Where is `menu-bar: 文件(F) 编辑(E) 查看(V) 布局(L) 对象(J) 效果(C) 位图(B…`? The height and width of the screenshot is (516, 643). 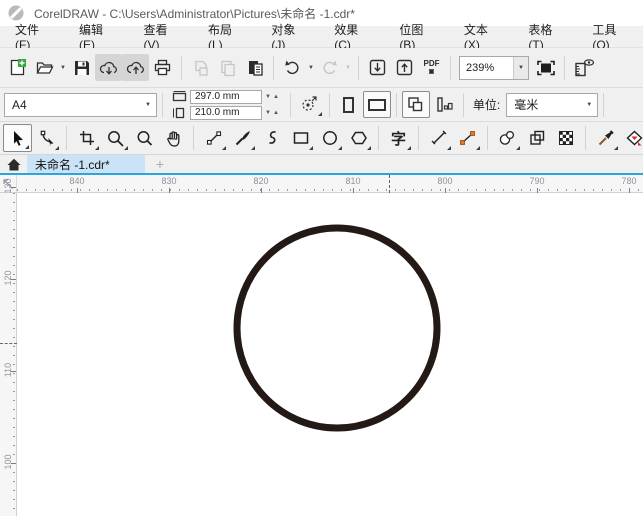
menu-bar: 文件(F) 编辑(E) 查看(V) 布局(L) 对象(J) 效果(C) 位图(B… is located at coordinates (321, 37).